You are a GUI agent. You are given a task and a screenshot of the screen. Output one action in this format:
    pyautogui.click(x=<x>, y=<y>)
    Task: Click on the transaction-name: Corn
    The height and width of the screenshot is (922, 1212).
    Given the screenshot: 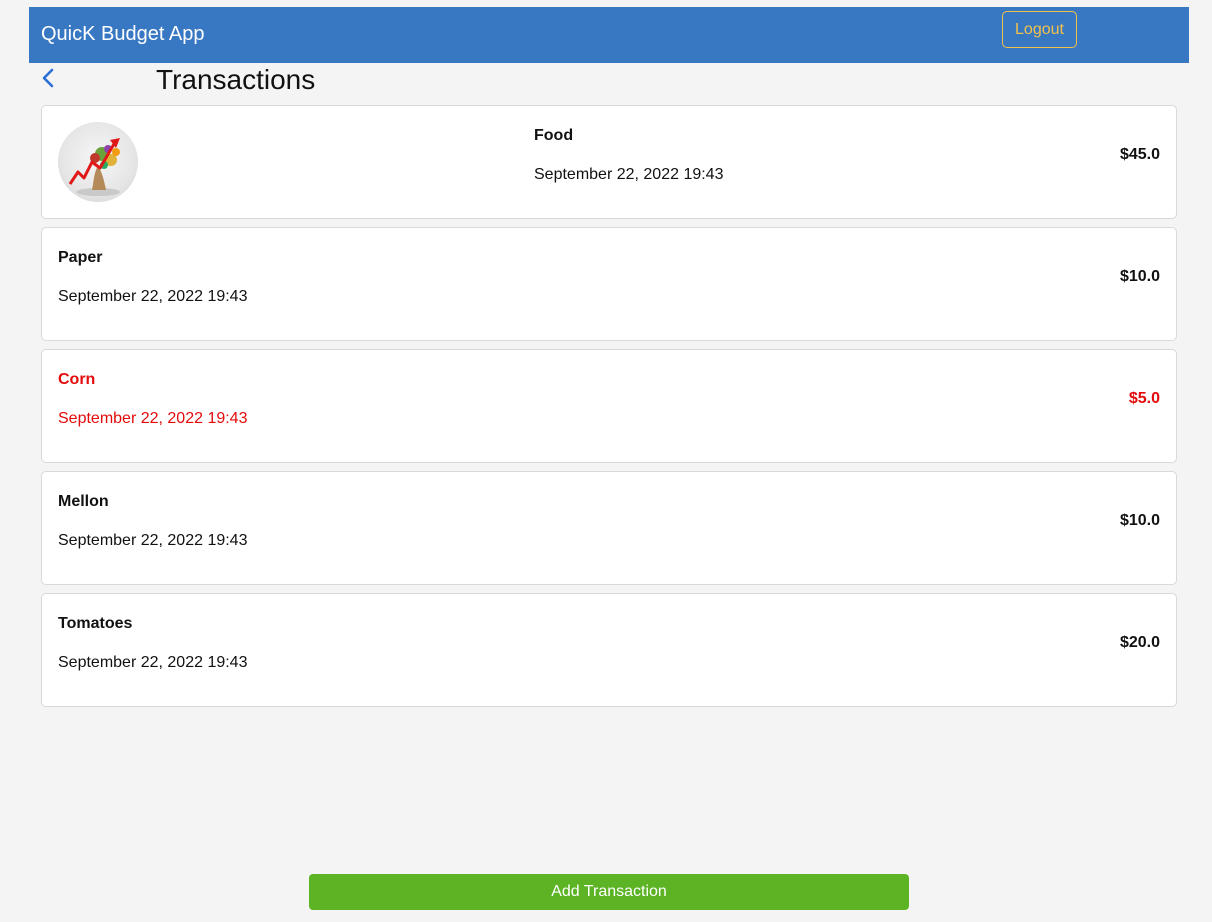 What is the action you would take?
    pyautogui.click(x=77, y=379)
    